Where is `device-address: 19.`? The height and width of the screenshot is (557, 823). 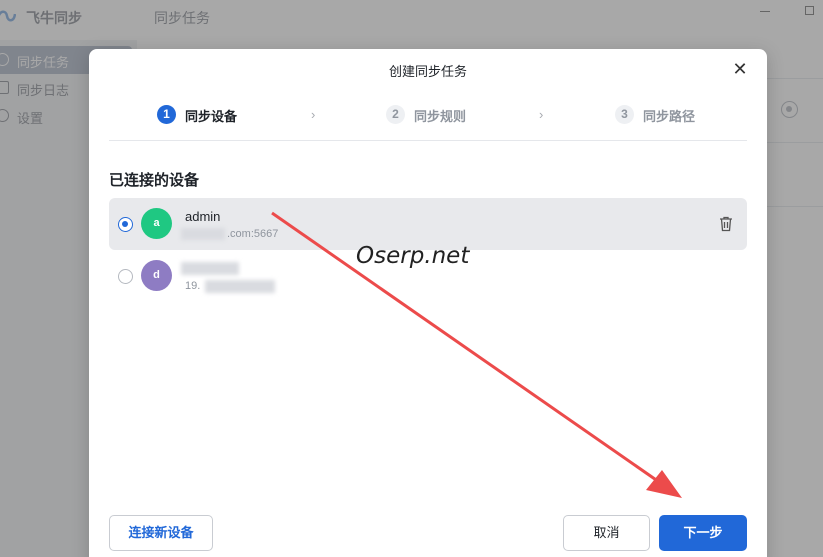 device-address: 19. is located at coordinates (193, 286).